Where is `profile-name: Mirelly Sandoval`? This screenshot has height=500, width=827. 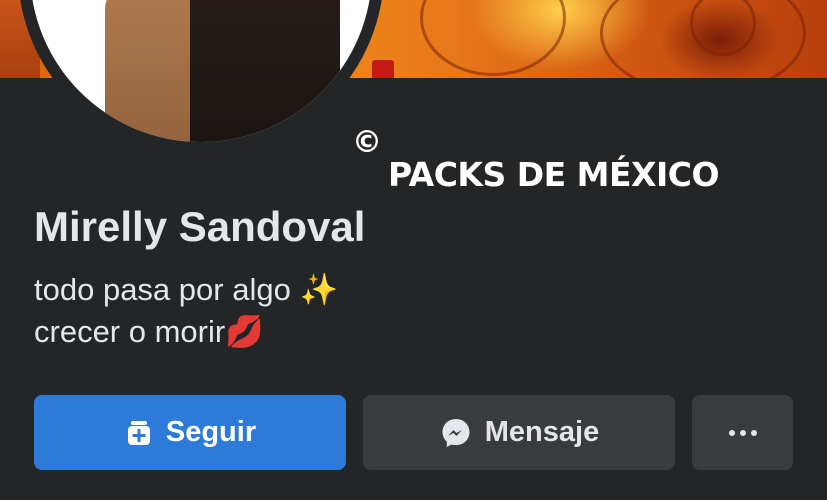
profile-name: Mirelly Sandoval is located at coordinates (200, 226).